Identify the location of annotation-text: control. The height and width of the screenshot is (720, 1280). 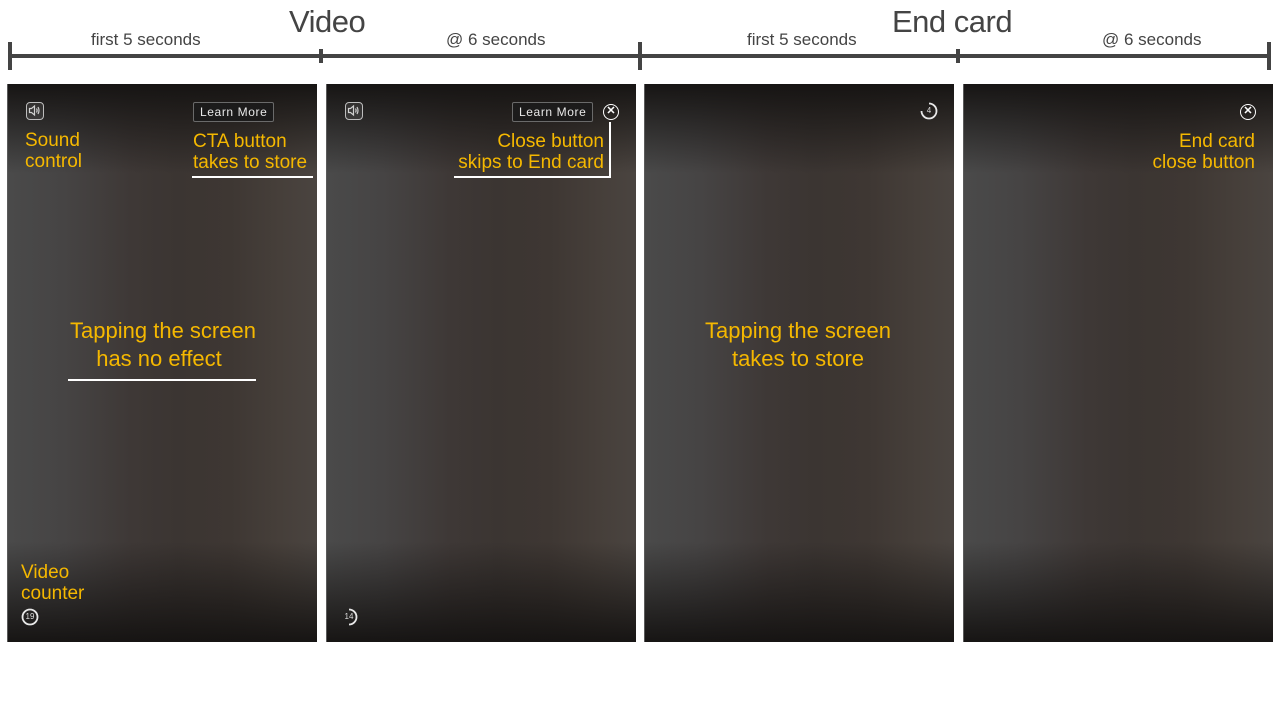
(54, 161).